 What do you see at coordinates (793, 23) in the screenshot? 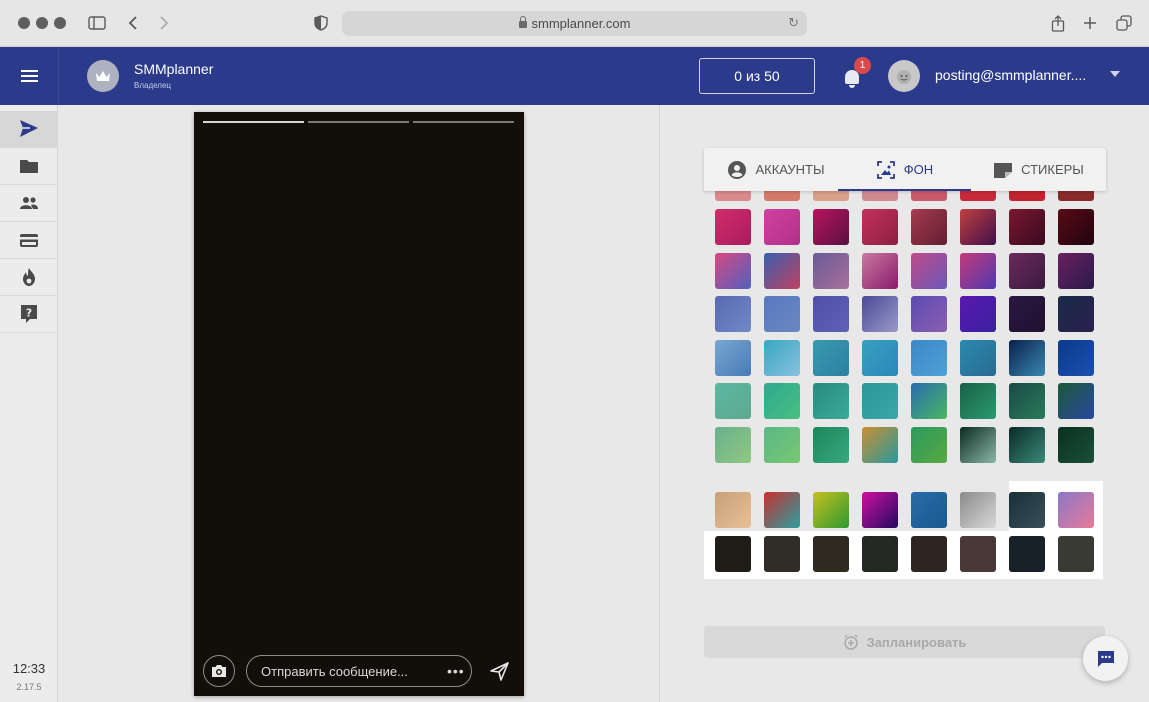
I see `reload-icon: ↻` at bounding box center [793, 23].